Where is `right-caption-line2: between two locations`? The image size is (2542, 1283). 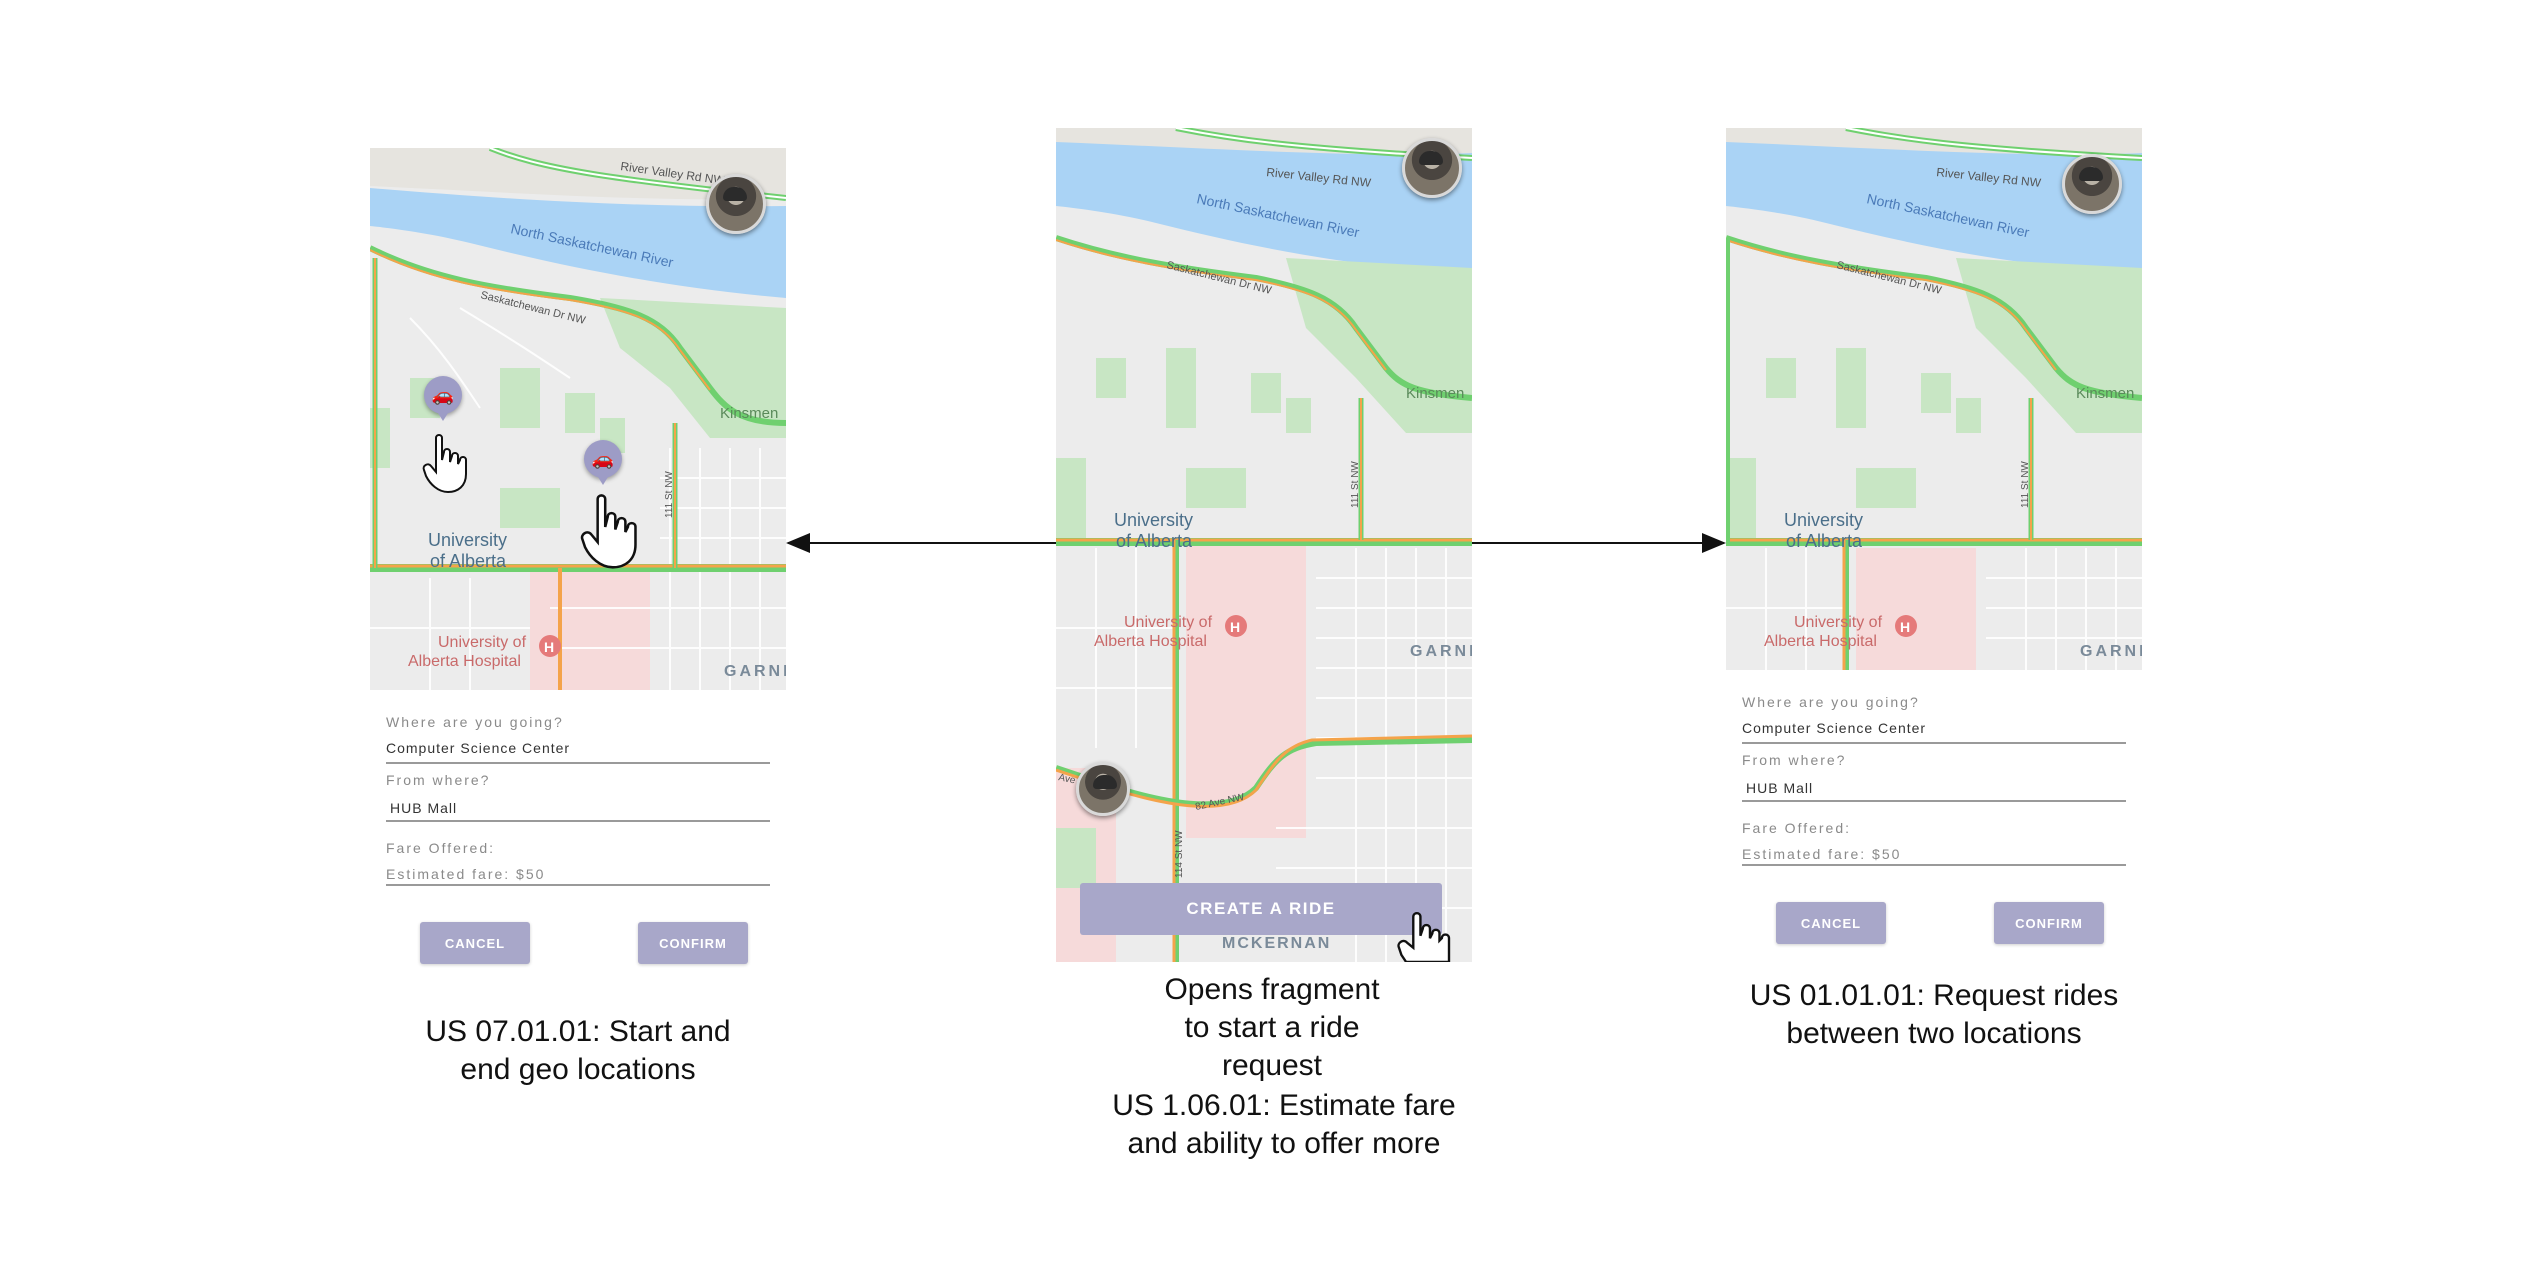
right-caption-line2: between two locations is located at coordinates (1934, 1033).